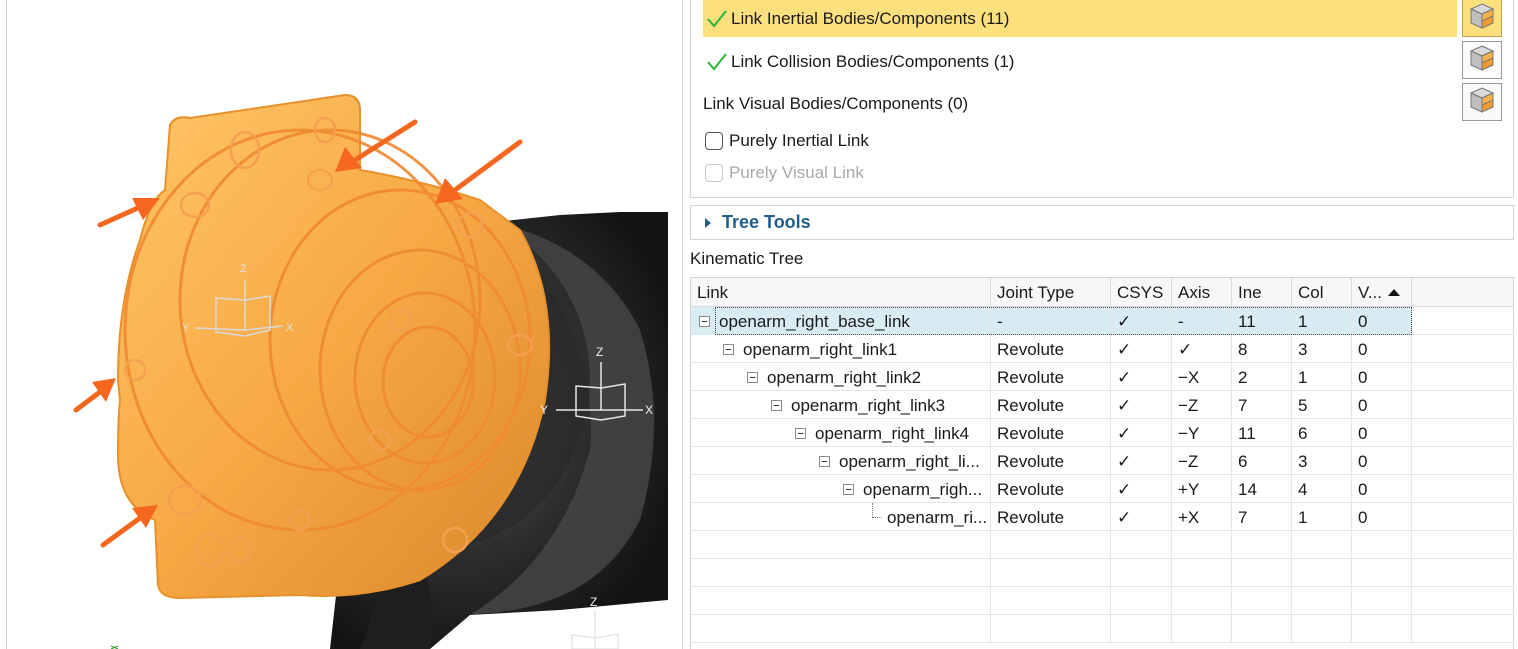 This screenshot has width=1518, height=649. What do you see at coordinates (1102, 222) in the screenshot?
I see `tree-tools-section-header: Tree Tools` at bounding box center [1102, 222].